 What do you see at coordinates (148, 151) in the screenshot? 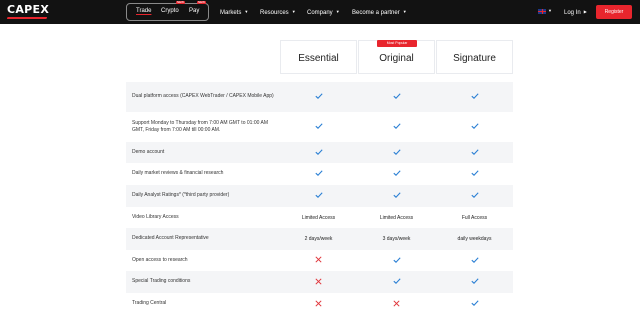
I see `feature-label: Demo account` at bounding box center [148, 151].